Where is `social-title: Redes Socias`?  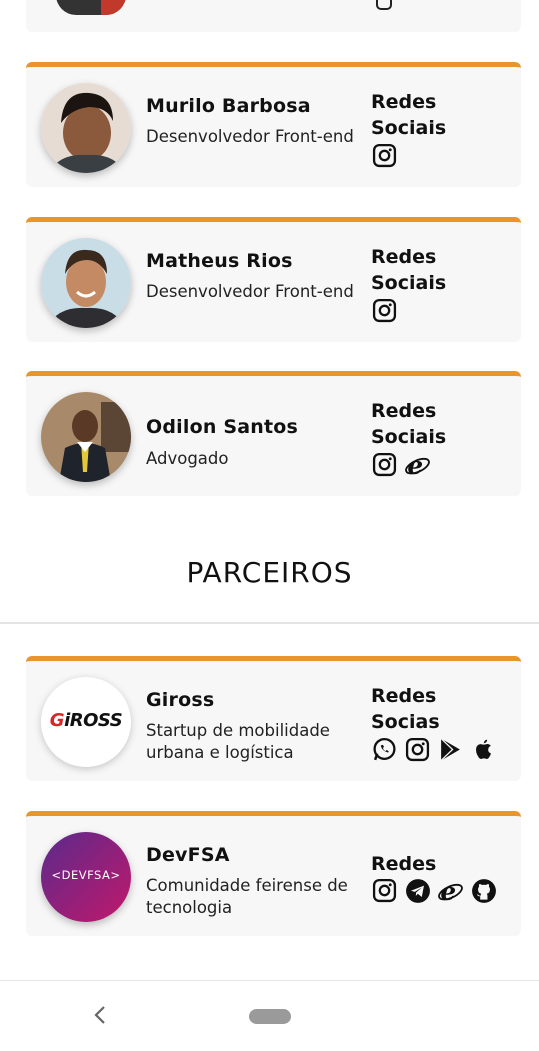
social-title: Redes Socias is located at coordinates (405, 709).